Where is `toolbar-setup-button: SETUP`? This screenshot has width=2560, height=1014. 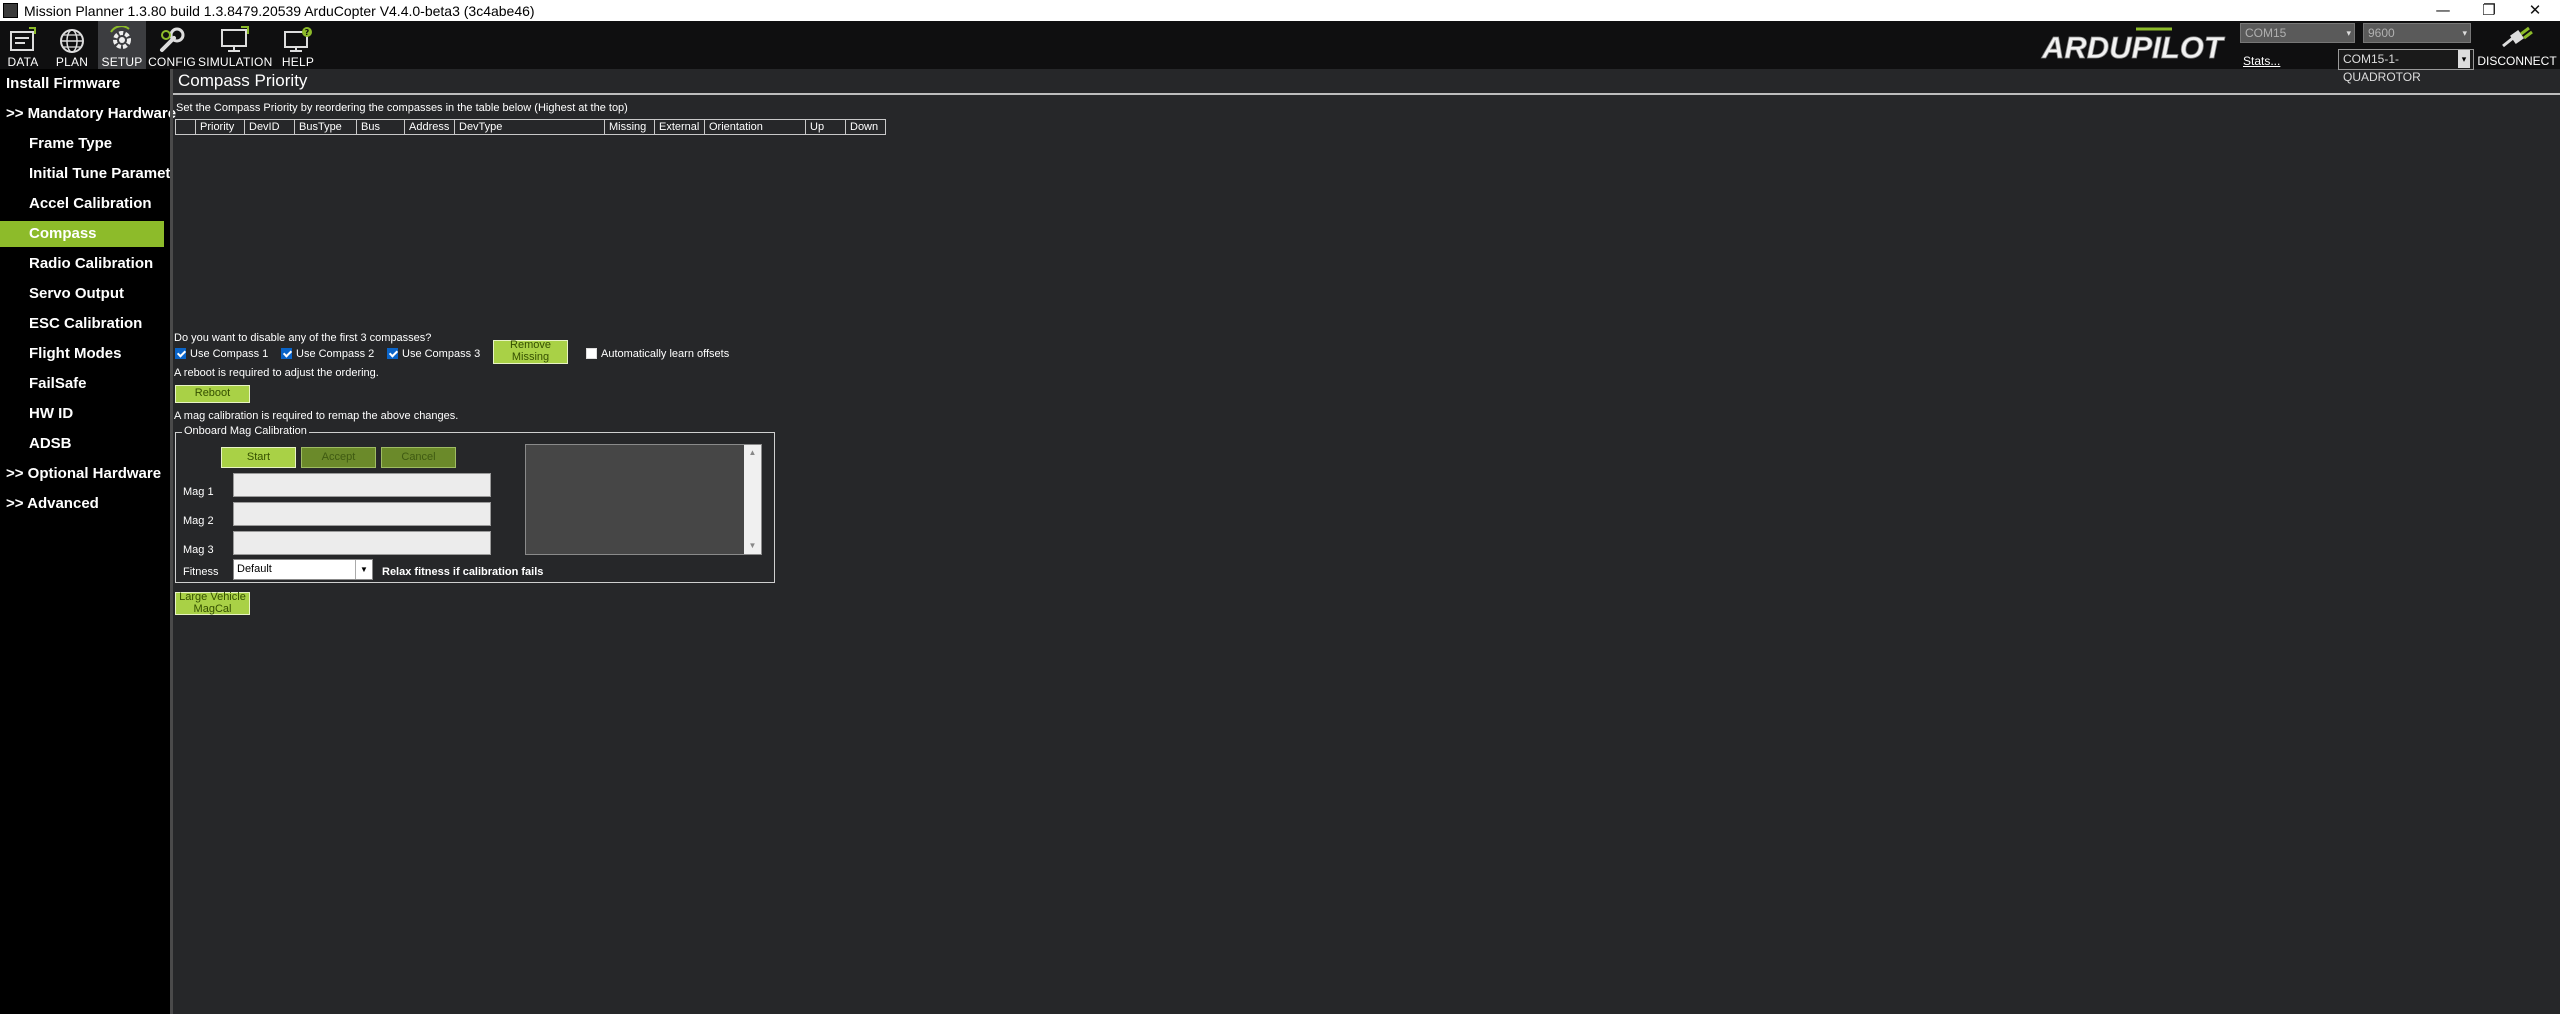 toolbar-setup-button: SETUP is located at coordinates (122, 45).